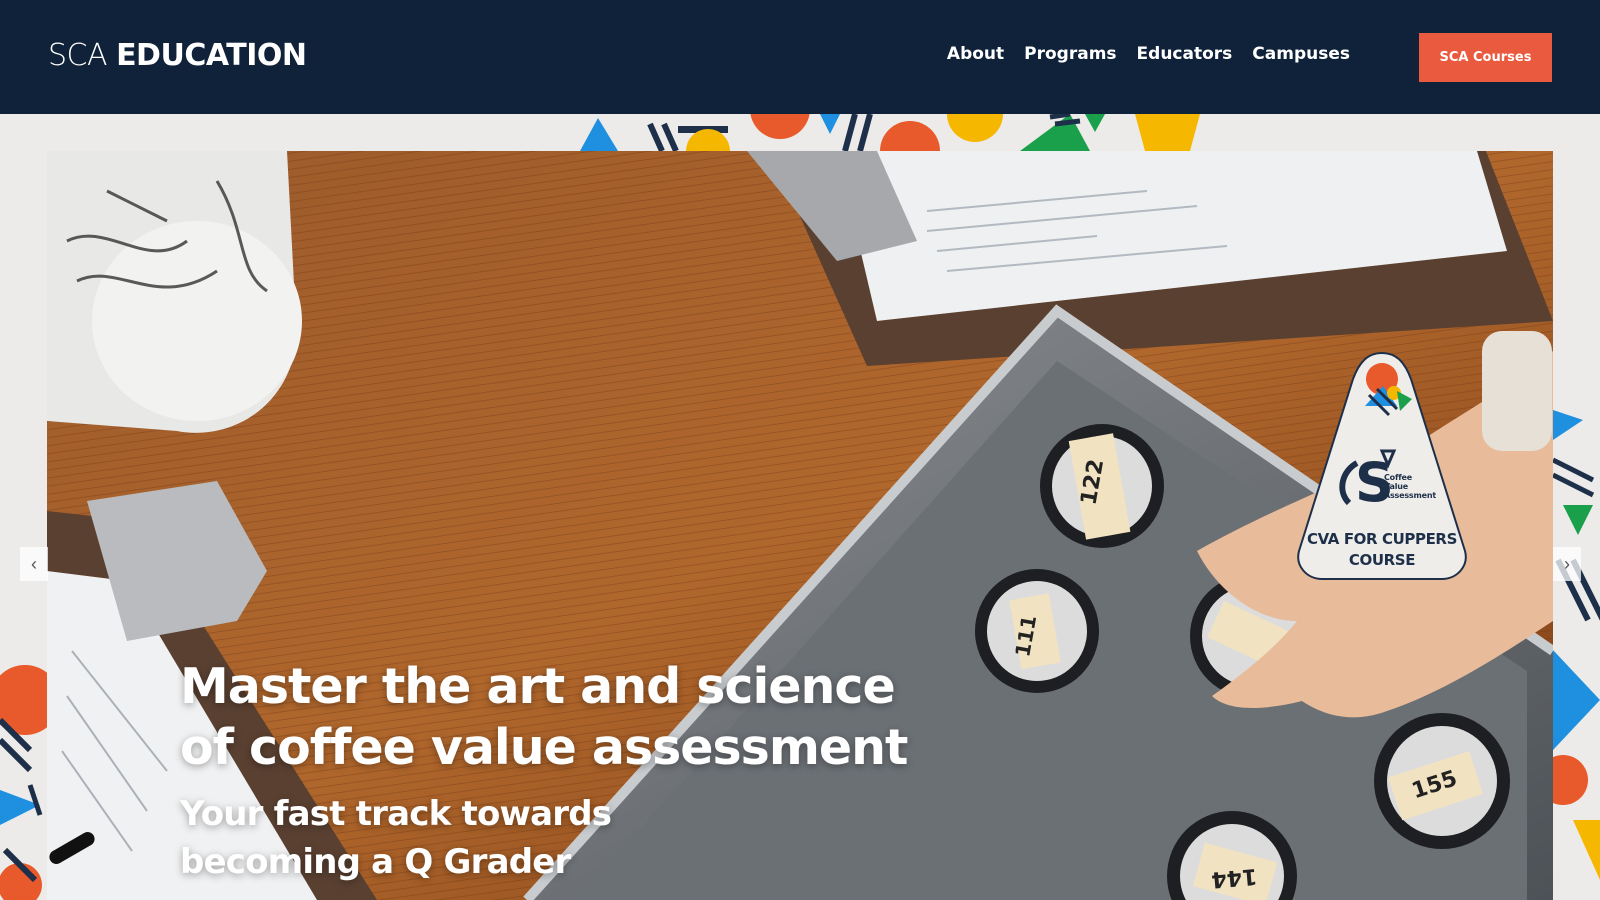 The height and width of the screenshot is (900, 1600). What do you see at coordinates (1070, 54) in the screenshot?
I see `nav-item-programs: Programs` at bounding box center [1070, 54].